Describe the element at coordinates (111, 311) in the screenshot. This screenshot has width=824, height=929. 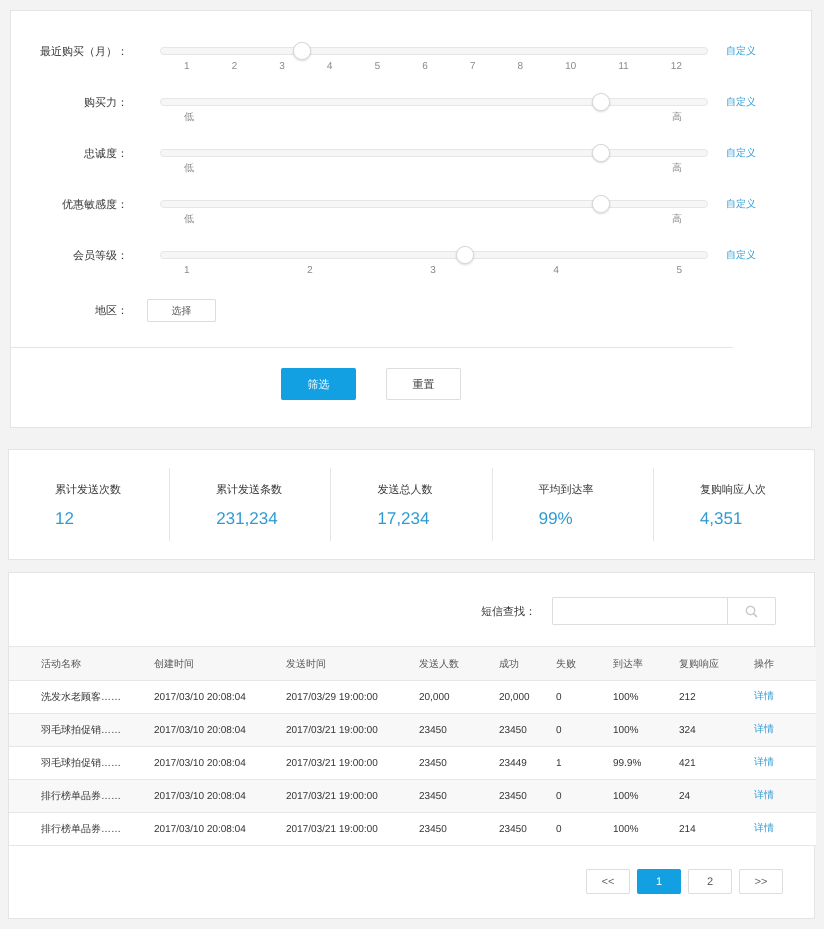
I see `region-label: 地区：` at that location.